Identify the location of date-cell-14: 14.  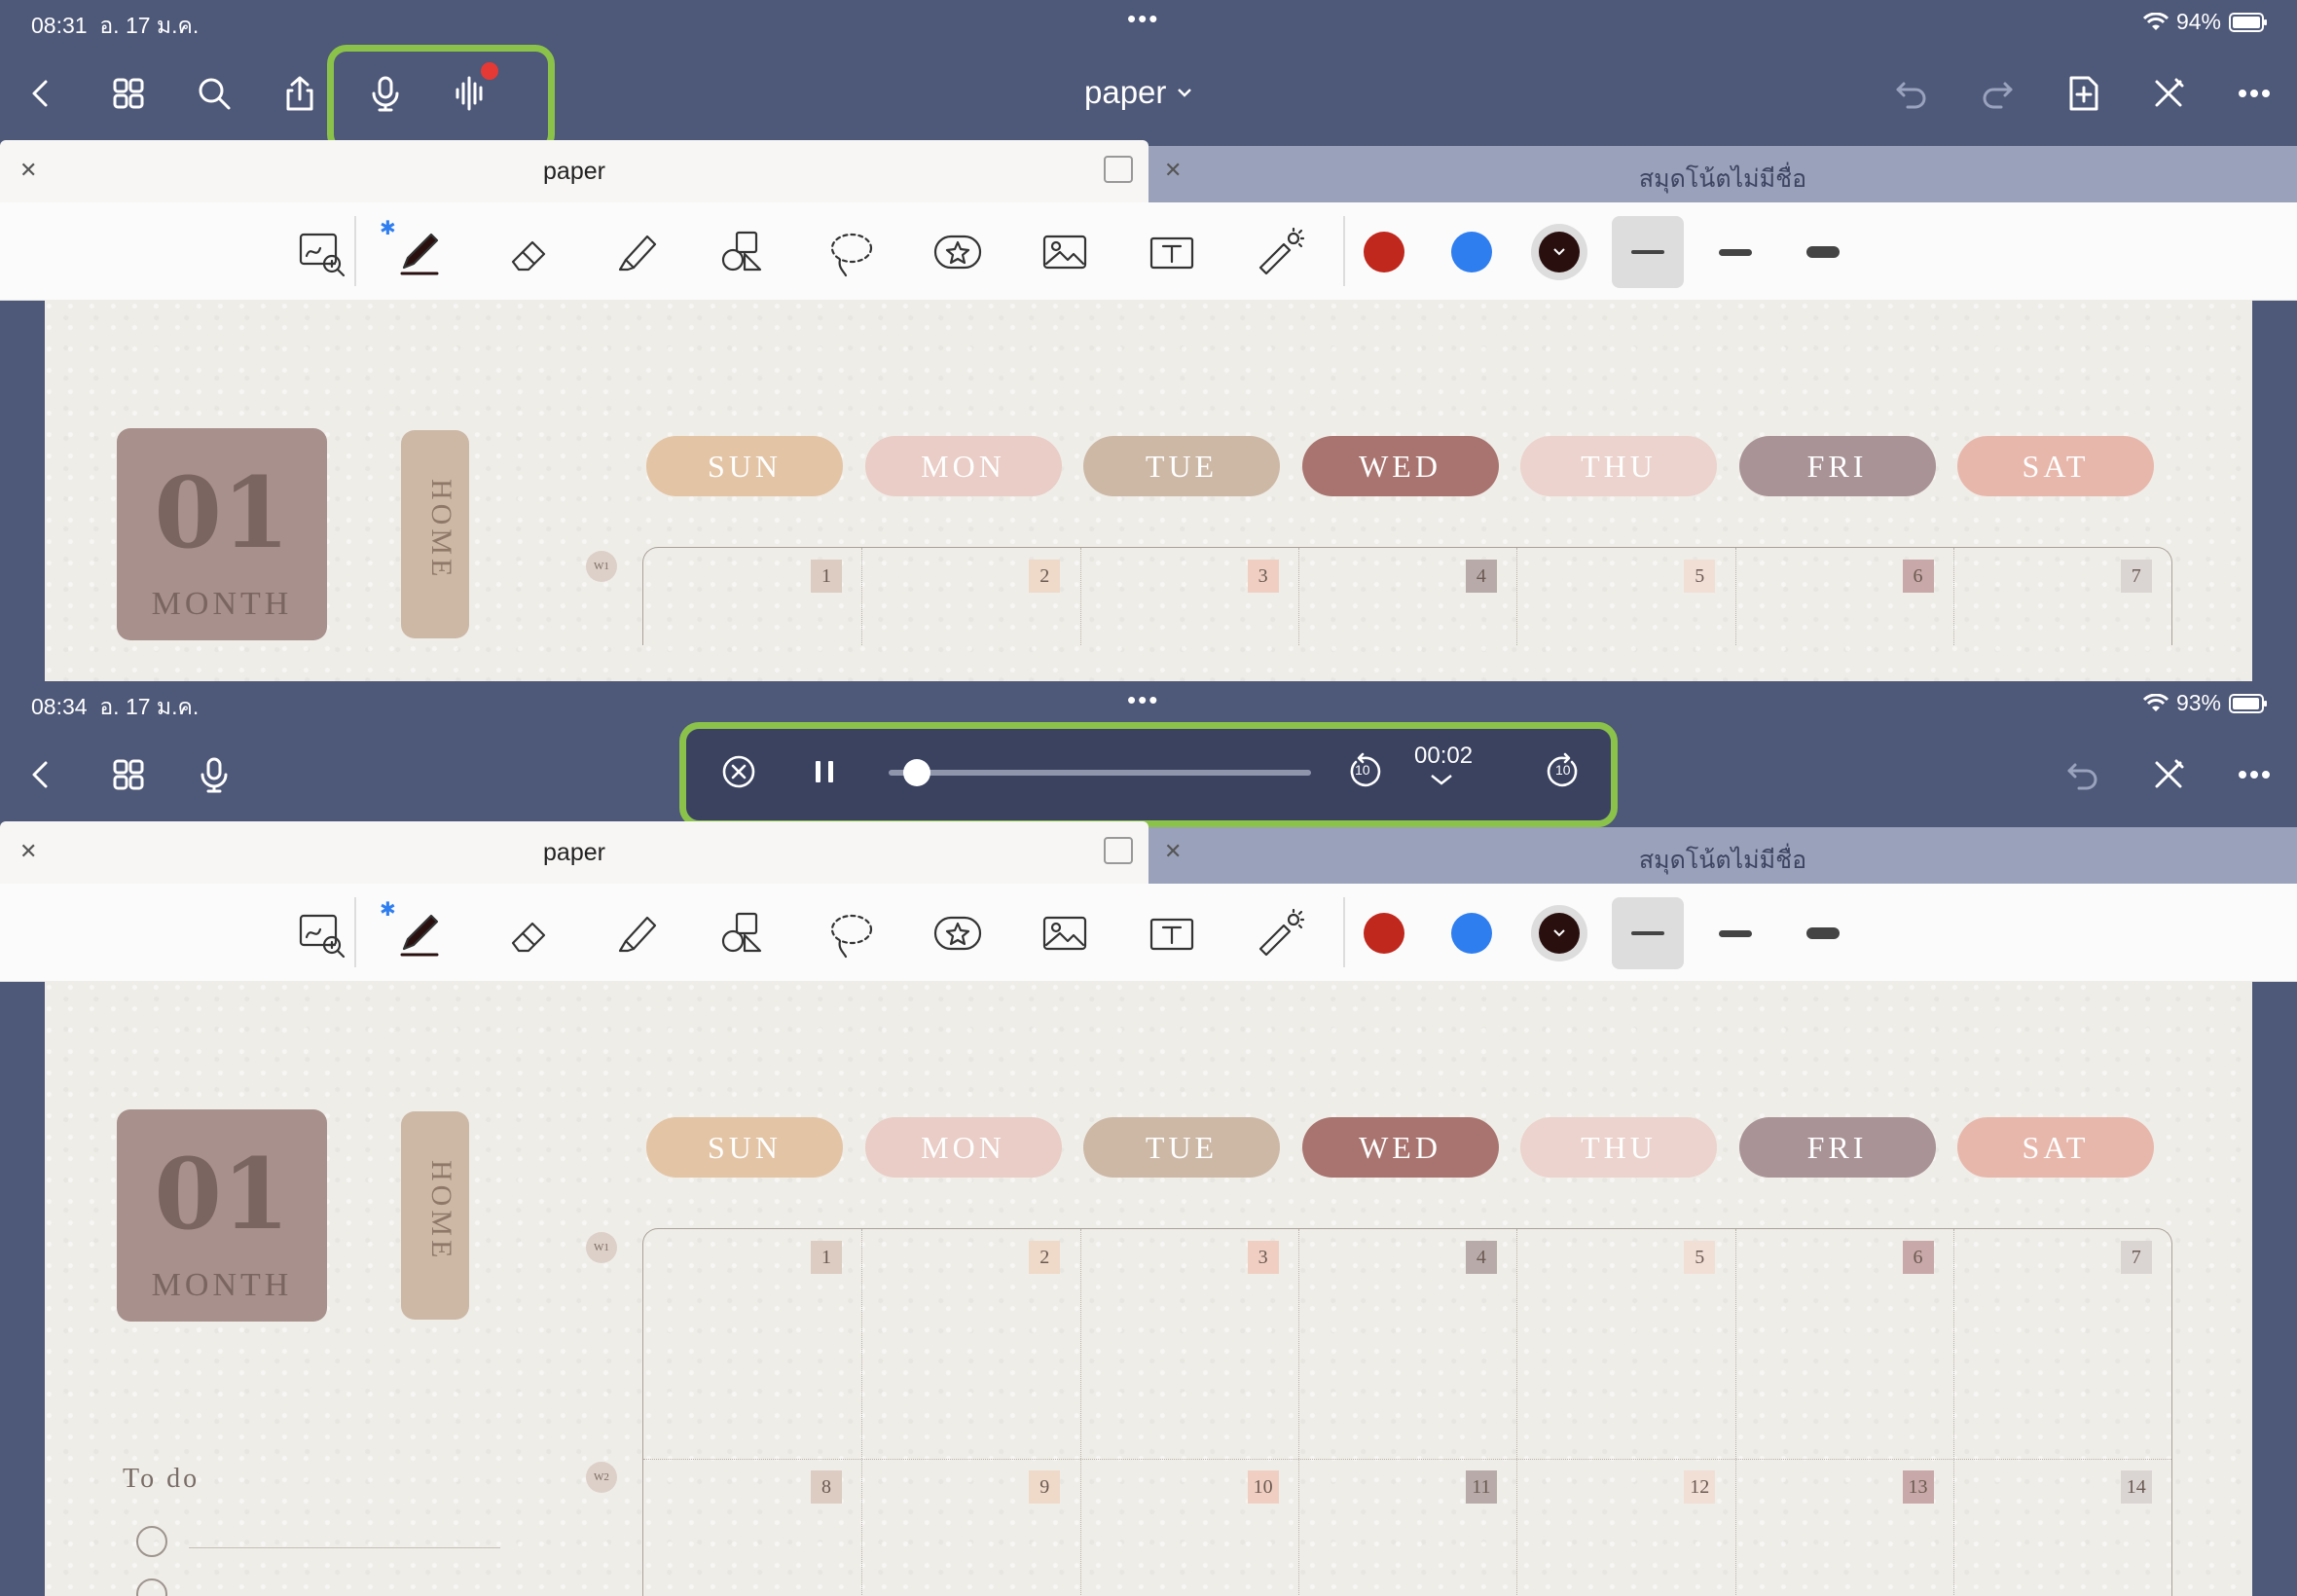
(2136, 1487).